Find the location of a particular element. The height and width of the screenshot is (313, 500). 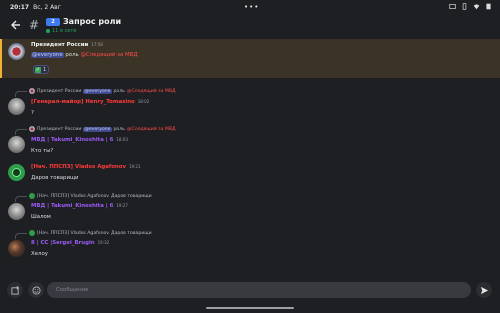

message-timestamp: 19:27 is located at coordinates (122, 205).